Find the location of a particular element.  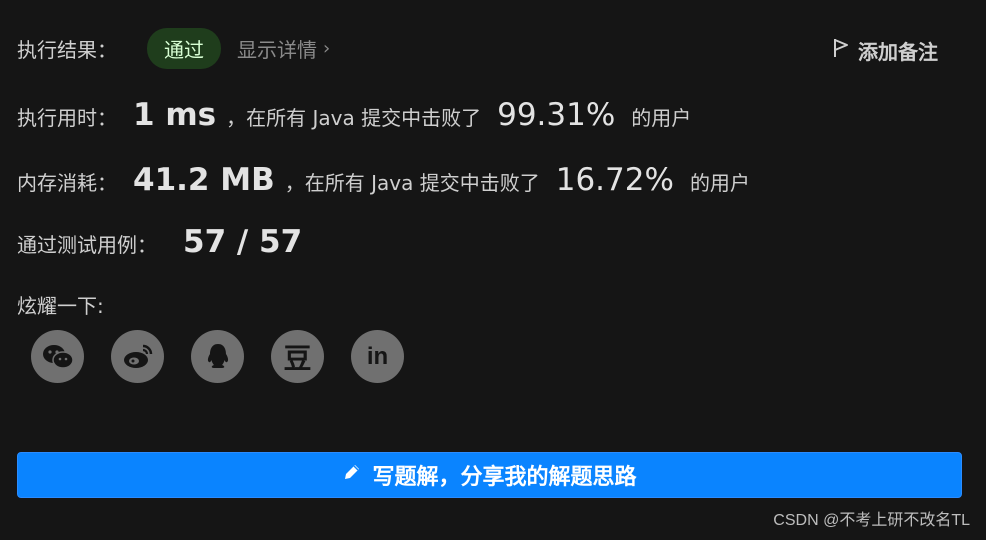

douban-icon: 豆 is located at coordinates (297, 356).